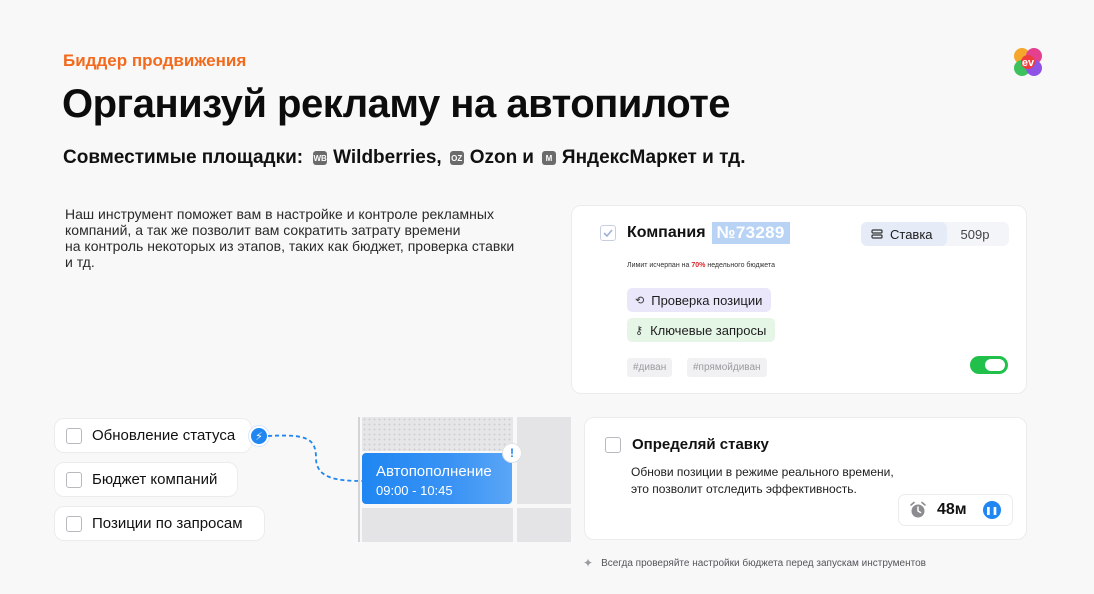 This screenshot has width=1094, height=594. What do you see at coordinates (167, 523) in the screenshot?
I see `checklist-label: Позиции по запросам` at bounding box center [167, 523].